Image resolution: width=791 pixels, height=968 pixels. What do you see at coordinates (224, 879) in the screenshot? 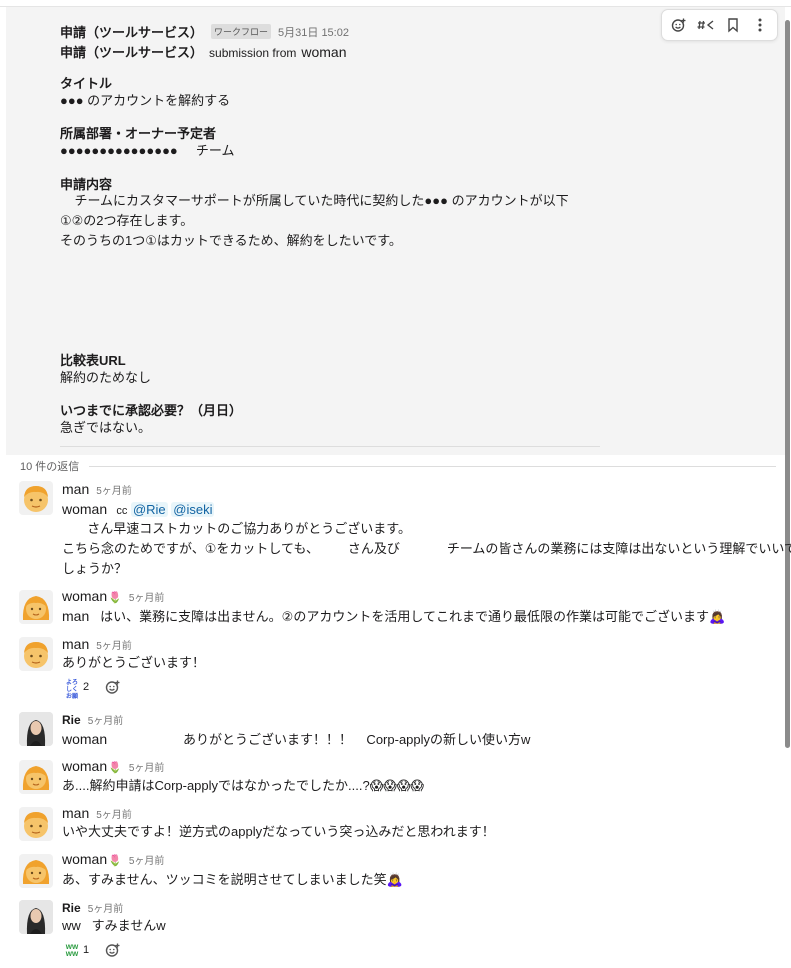
I see `message-body: あ、すみません、ツッコミを説明させてしまいました笑` at bounding box center [224, 879].